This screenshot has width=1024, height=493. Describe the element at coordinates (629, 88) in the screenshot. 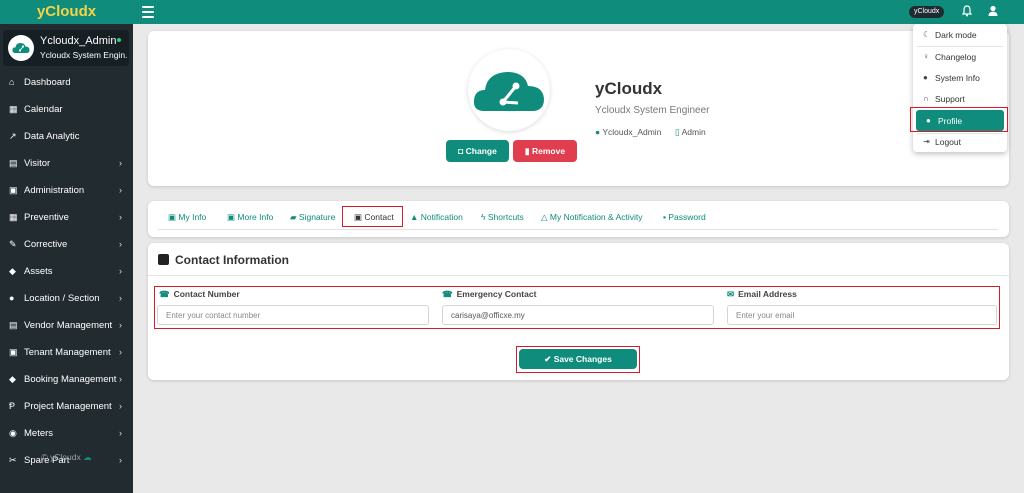

I see `profile-title: yCloudx` at that location.